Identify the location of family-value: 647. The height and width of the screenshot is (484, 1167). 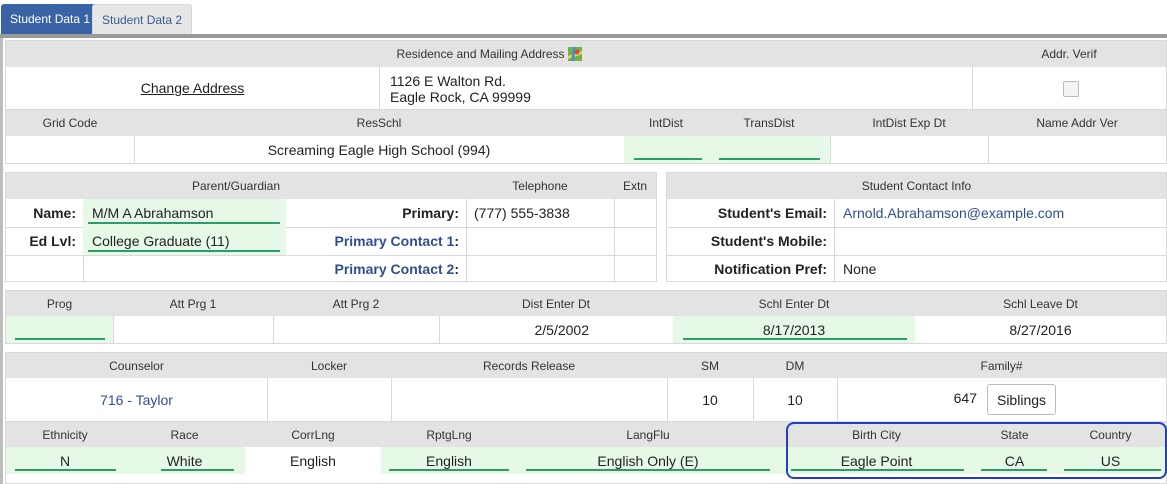
(965, 398).